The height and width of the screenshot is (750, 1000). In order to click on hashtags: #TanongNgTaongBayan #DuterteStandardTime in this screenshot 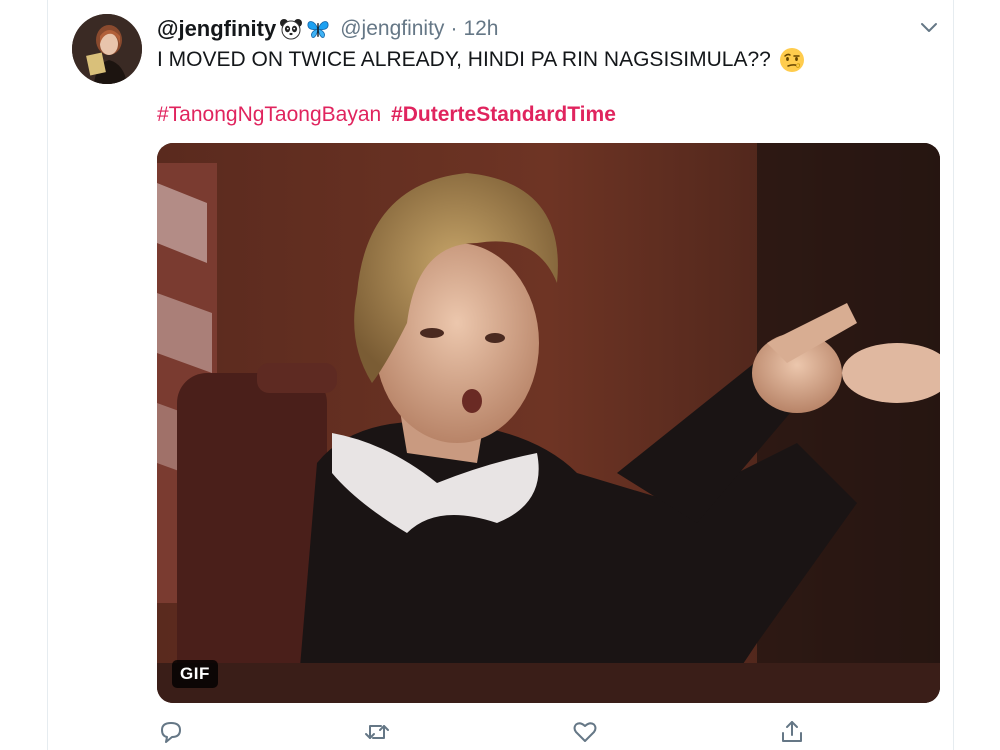, I will do `click(386, 115)`.